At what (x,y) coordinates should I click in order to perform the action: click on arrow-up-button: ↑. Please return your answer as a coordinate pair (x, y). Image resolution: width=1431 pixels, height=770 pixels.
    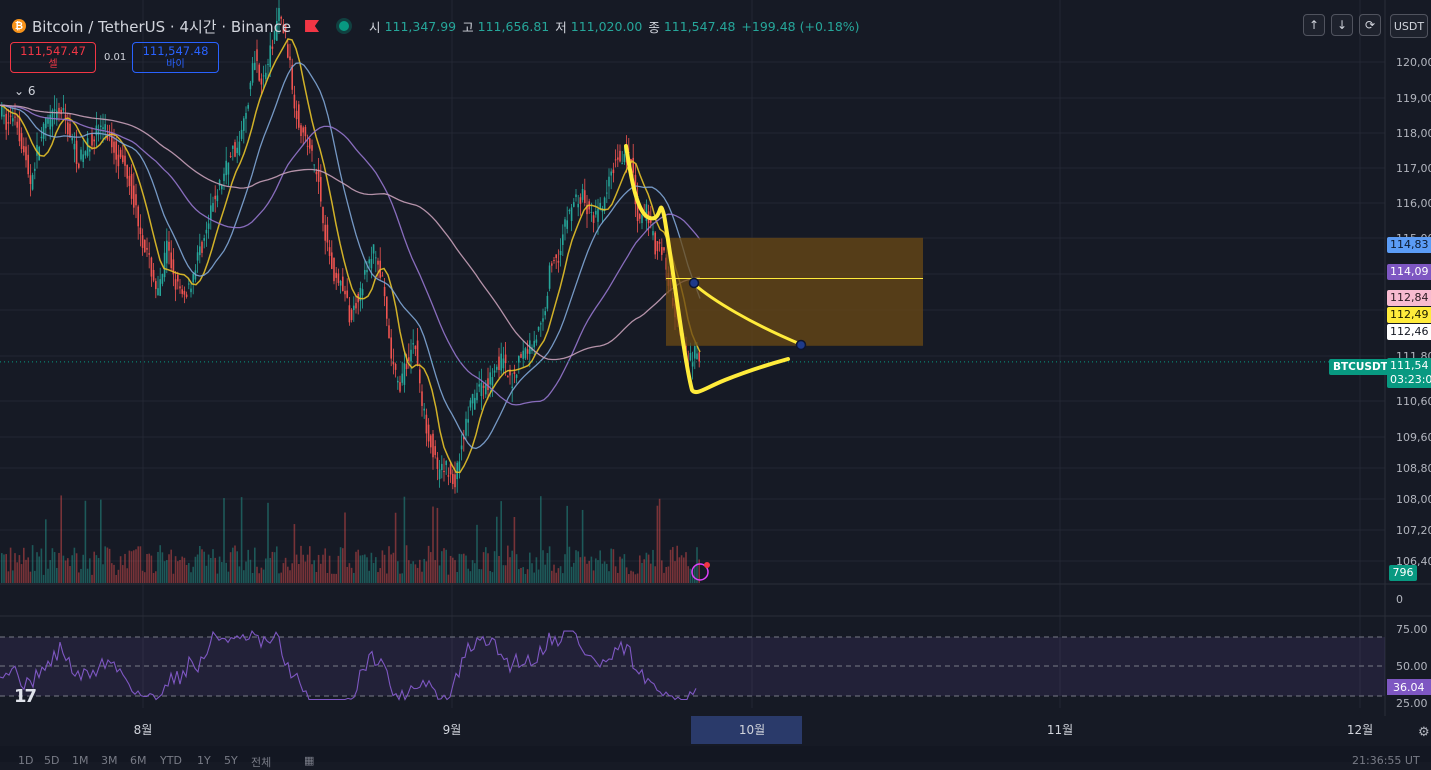
    Looking at the image, I should click on (1314, 25).